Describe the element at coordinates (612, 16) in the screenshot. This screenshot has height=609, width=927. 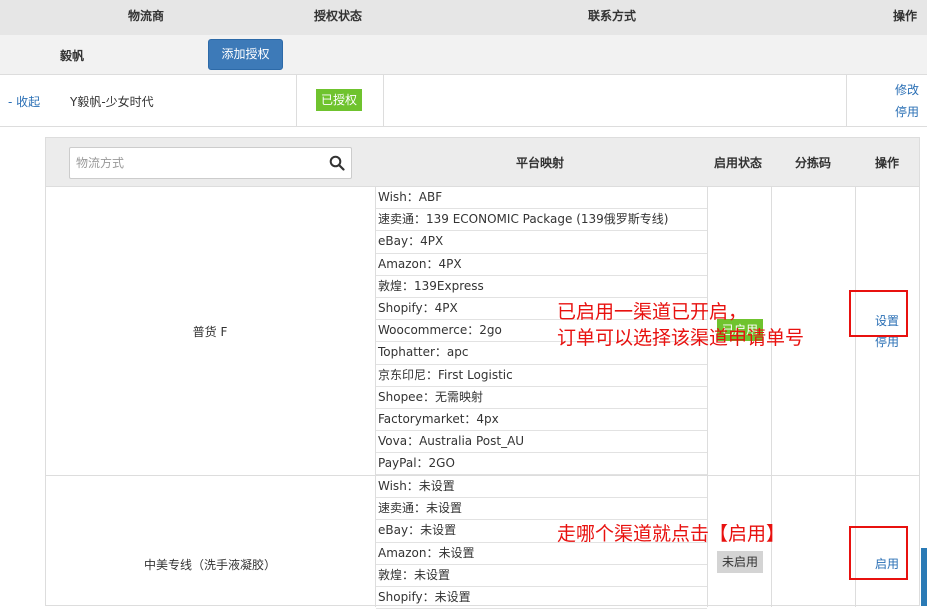
I see `col-contact: 联系方式` at that location.